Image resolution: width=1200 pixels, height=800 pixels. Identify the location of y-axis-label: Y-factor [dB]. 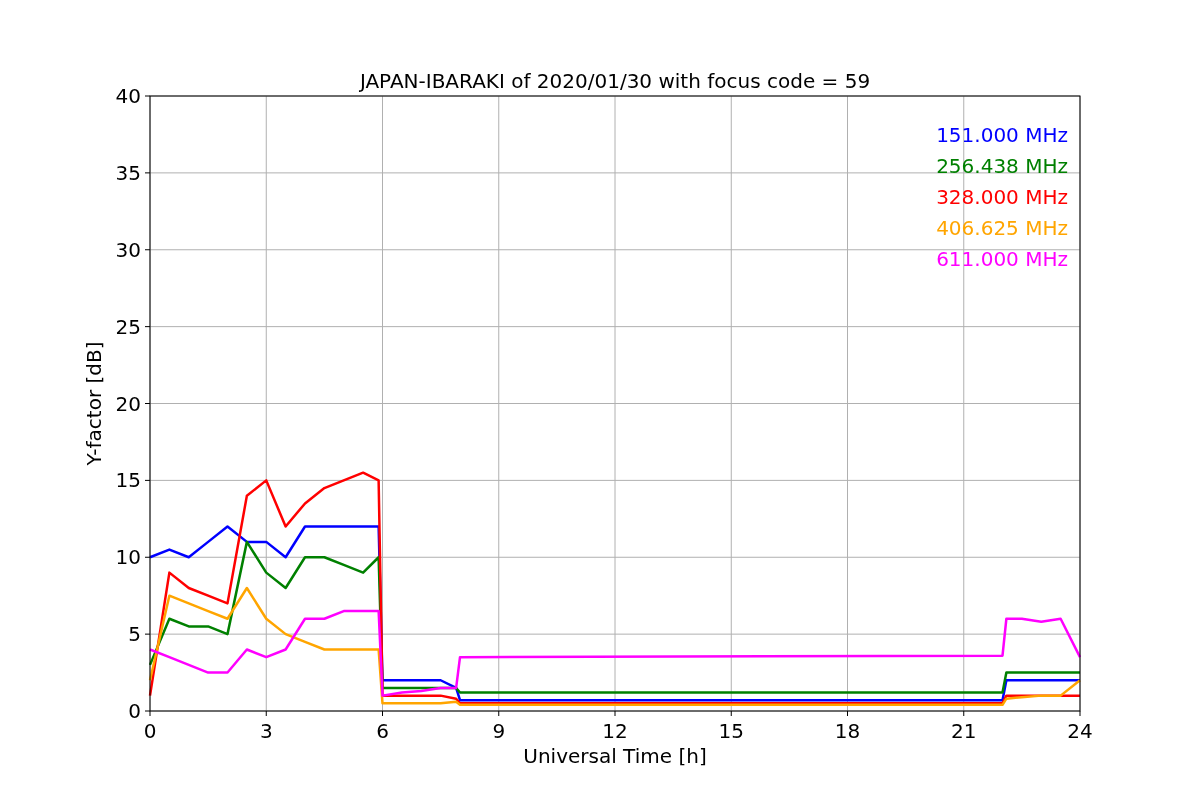
(94, 403).